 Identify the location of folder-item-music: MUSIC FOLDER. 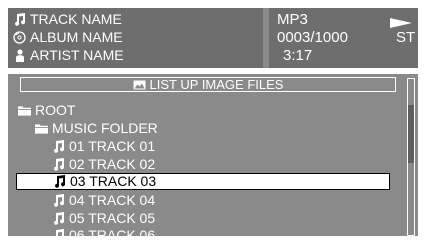
(96, 128).